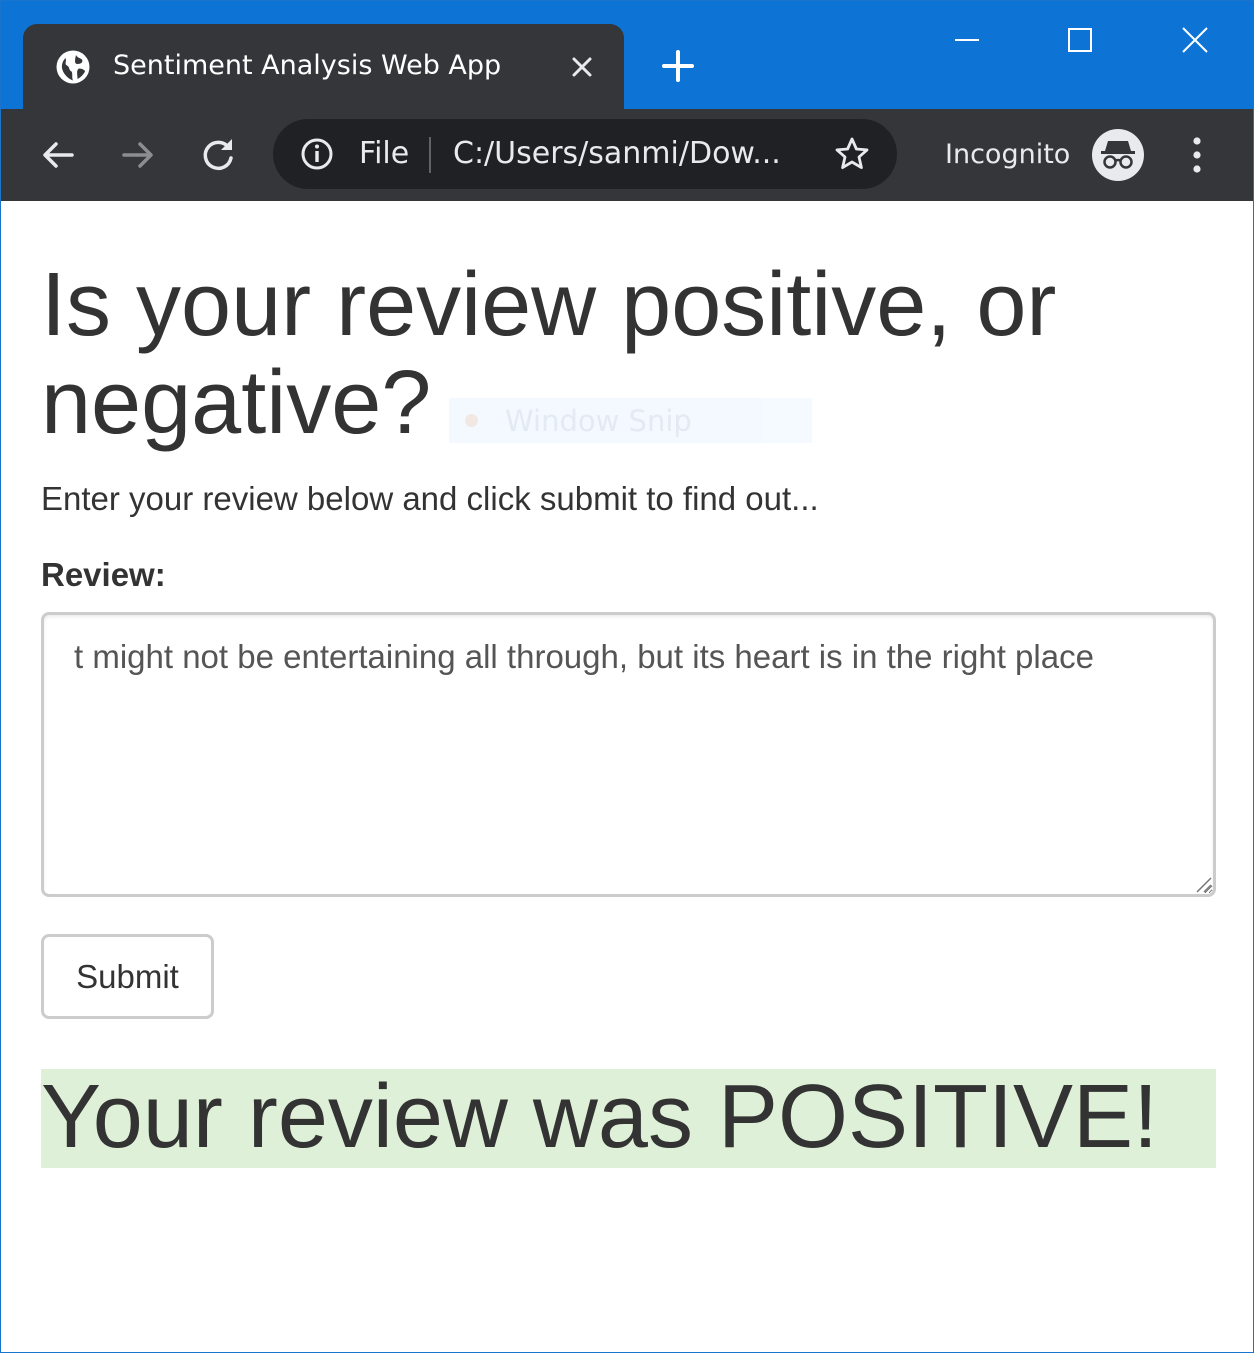  I want to click on browser-toolbar: File C:/Users/sanmi/Dow... Incognito, so click(627, 155).